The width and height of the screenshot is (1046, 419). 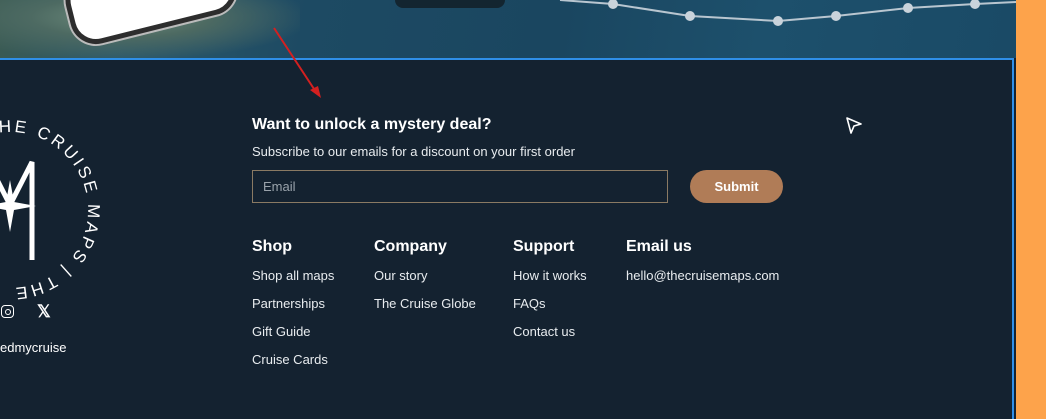 What do you see at coordinates (272, 246) in the screenshot?
I see `shop-heading: Shop` at bounding box center [272, 246].